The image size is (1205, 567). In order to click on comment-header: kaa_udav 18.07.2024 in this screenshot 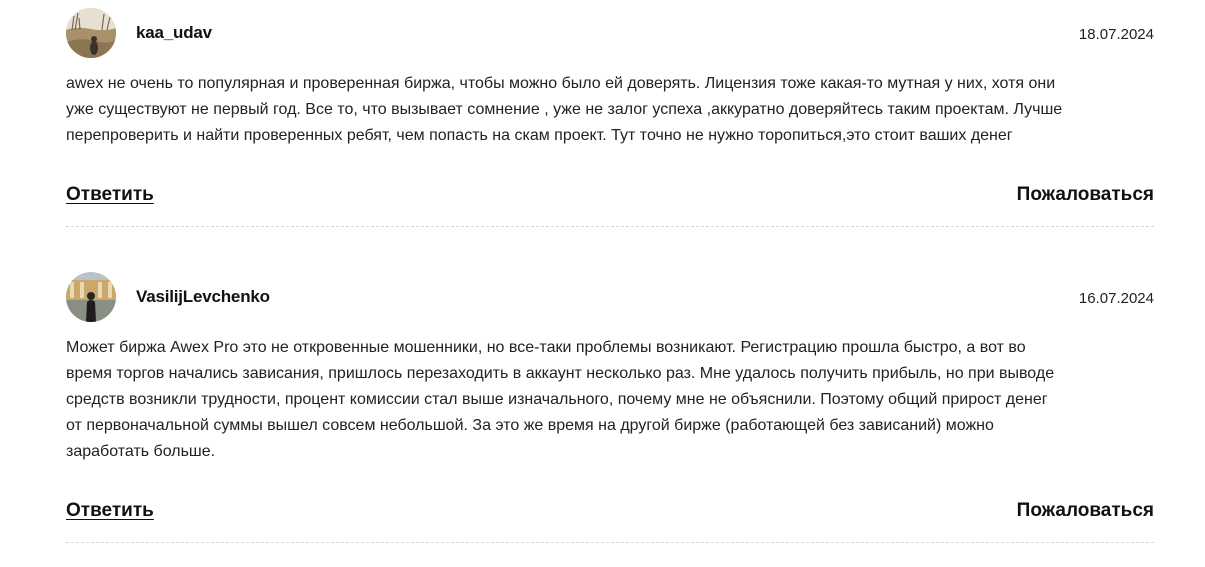, I will do `click(610, 34)`.